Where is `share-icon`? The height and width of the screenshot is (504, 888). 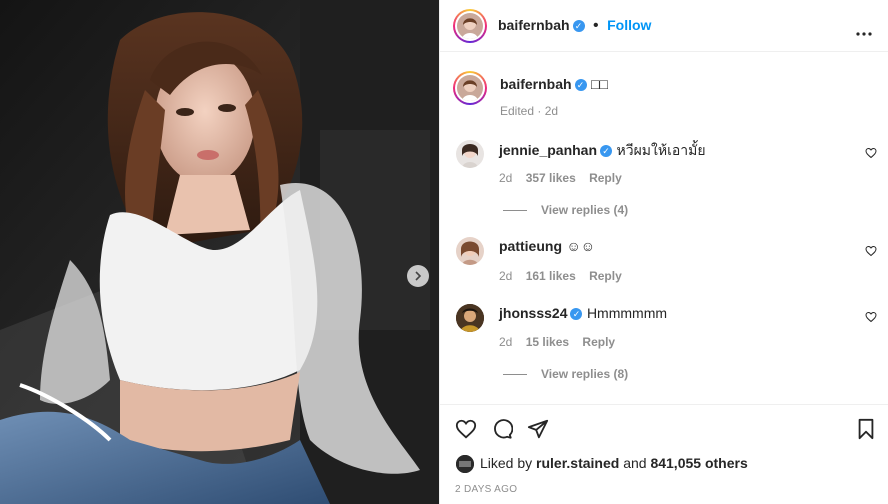
share-icon is located at coordinates (538, 429).